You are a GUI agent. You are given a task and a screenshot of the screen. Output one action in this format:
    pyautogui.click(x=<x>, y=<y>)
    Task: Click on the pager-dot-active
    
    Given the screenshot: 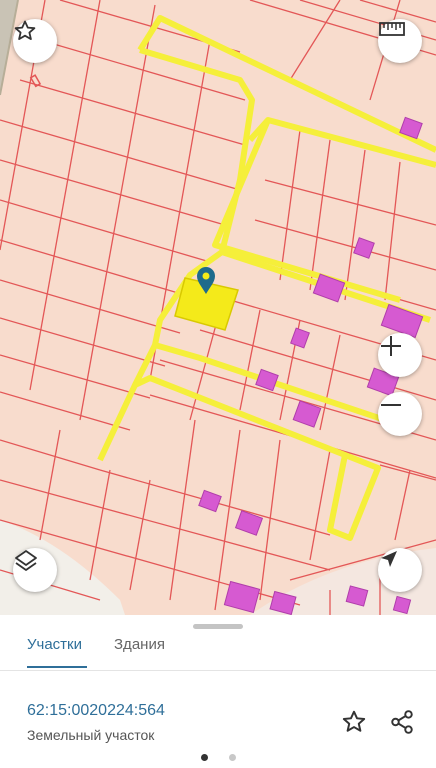 What is the action you would take?
    pyautogui.click(x=204, y=757)
    